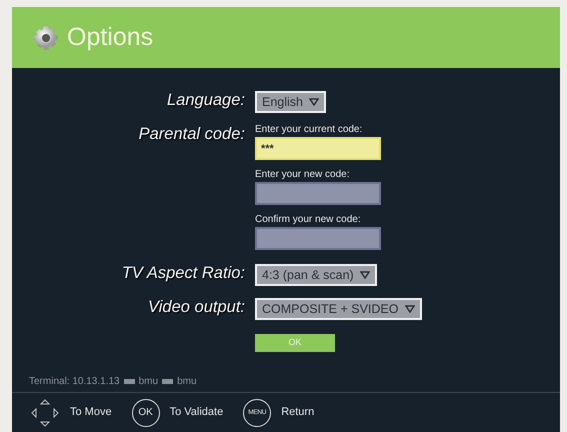 The image size is (567, 432). I want to click on field-caption: Enter your current code:, so click(309, 130).